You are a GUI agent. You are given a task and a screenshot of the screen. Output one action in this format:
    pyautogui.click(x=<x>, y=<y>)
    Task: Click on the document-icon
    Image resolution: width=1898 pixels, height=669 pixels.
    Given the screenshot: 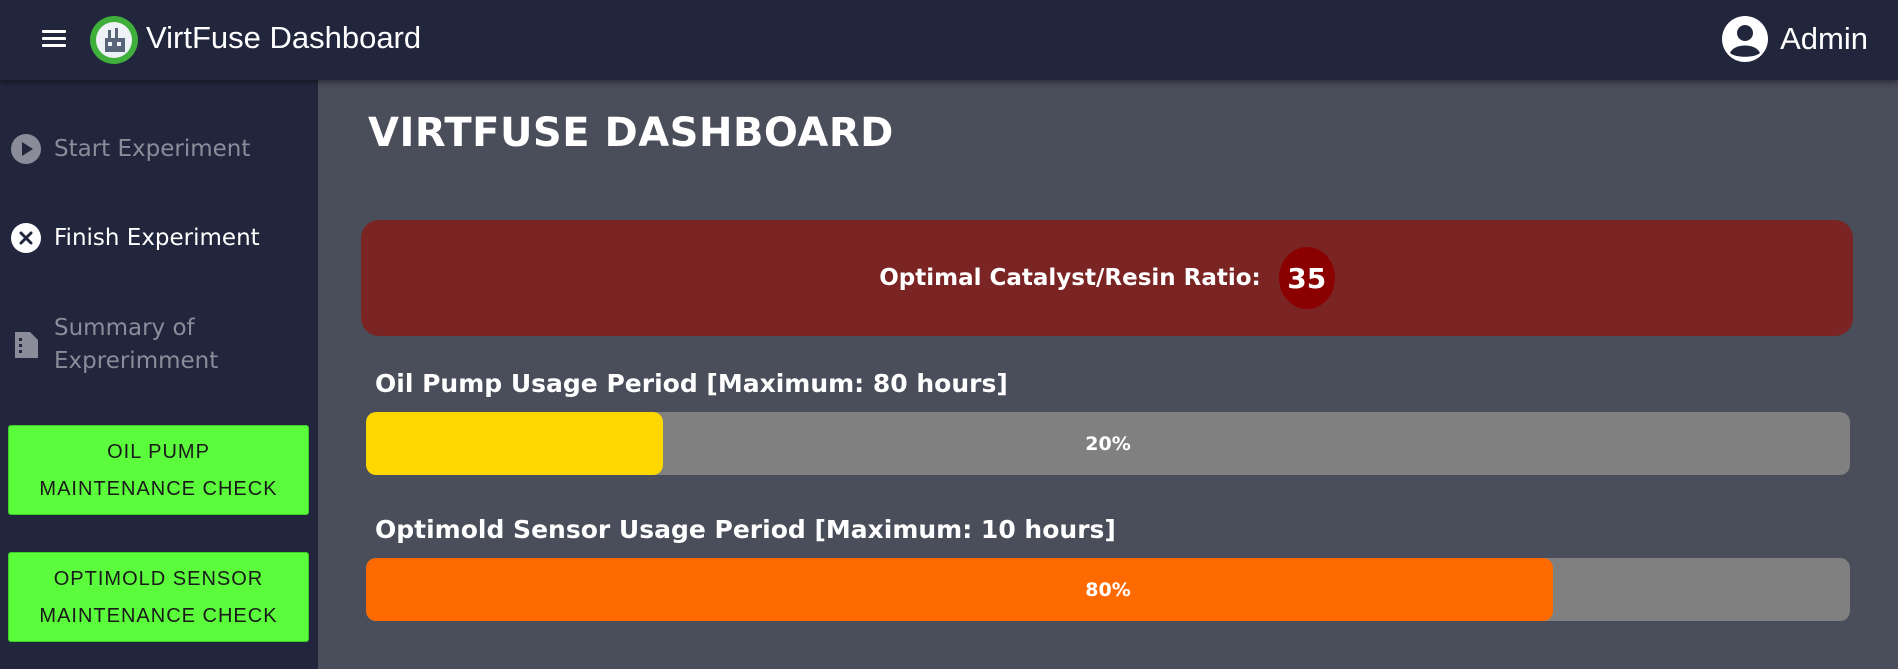 What is the action you would take?
    pyautogui.click(x=26, y=345)
    